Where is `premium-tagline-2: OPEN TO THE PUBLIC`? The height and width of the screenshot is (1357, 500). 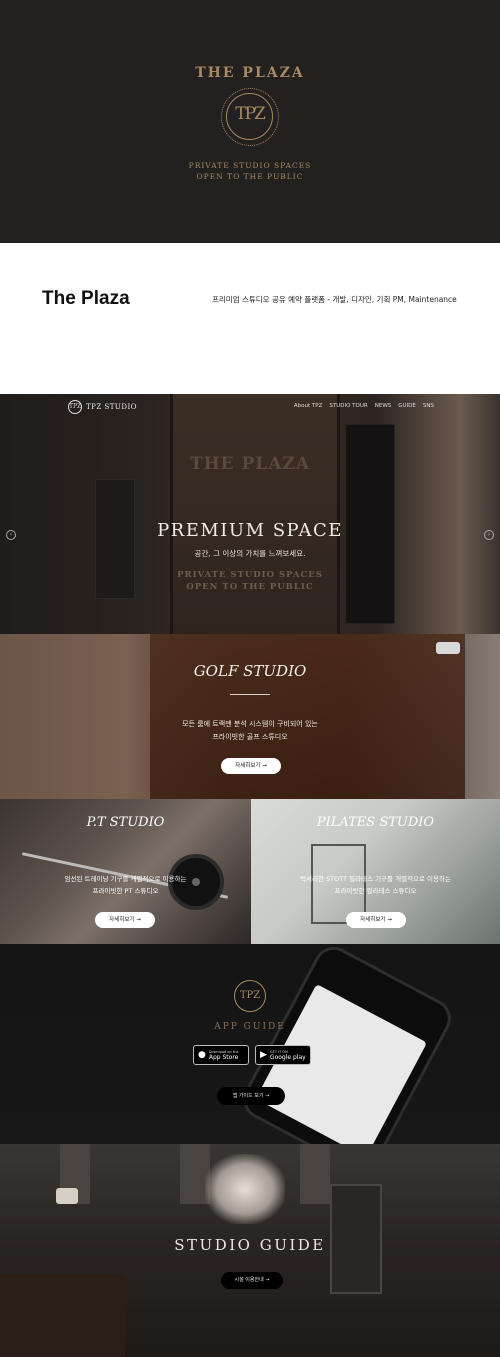 premium-tagline-2: OPEN TO THE PUBLIC is located at coordinates (250, 587).